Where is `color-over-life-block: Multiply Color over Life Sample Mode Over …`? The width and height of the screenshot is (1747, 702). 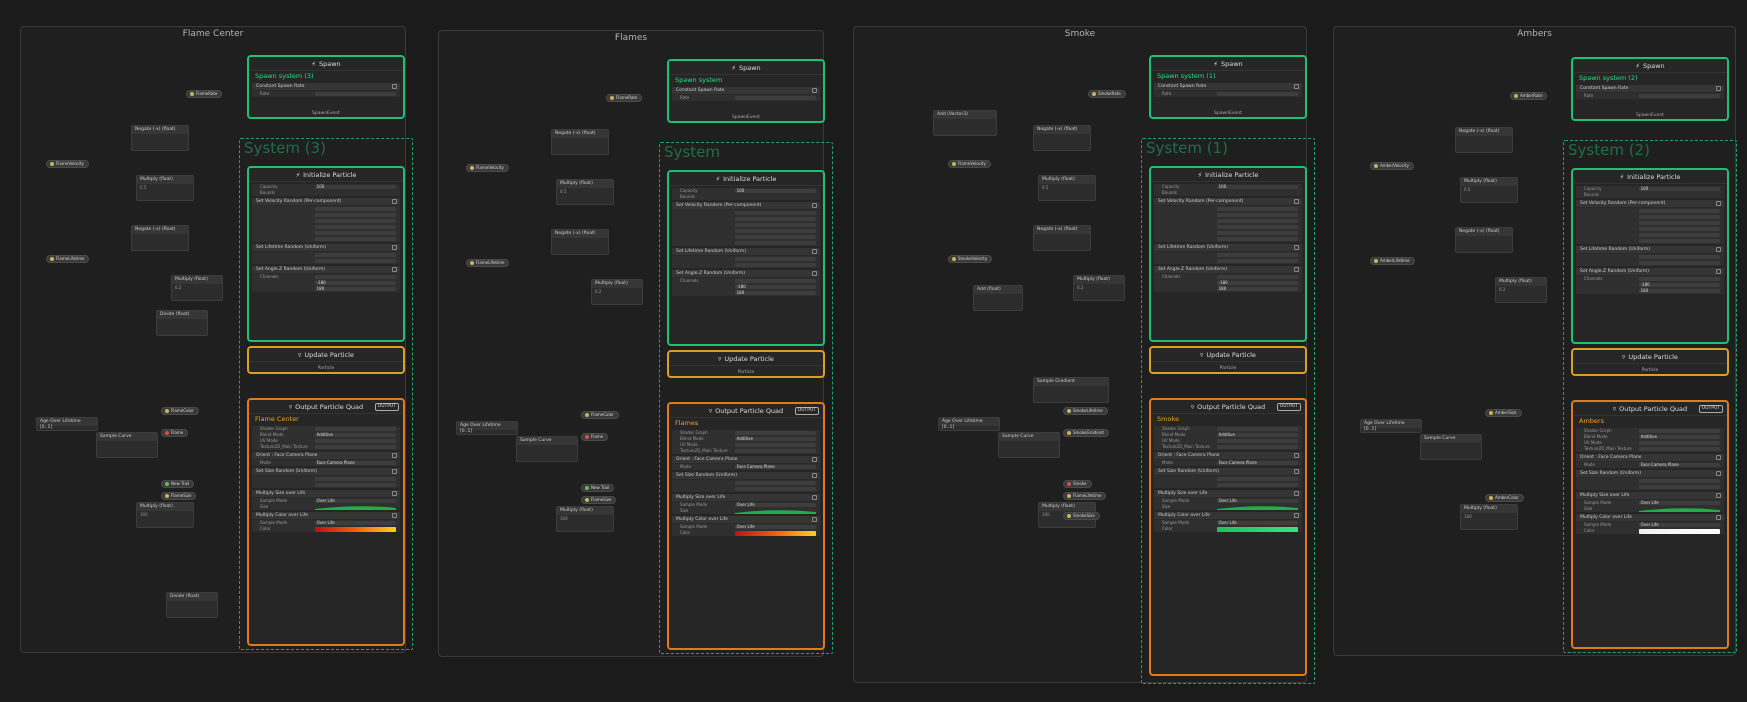
color-over-life-block: Multiply Color over Life Sample Mode Over … is located at coordinates (326, 522).